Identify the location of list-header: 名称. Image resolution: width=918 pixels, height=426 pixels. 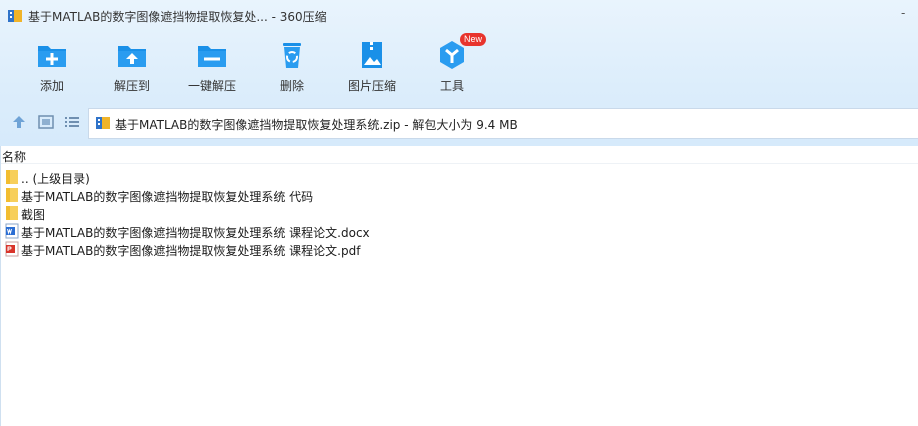
(459, 155).